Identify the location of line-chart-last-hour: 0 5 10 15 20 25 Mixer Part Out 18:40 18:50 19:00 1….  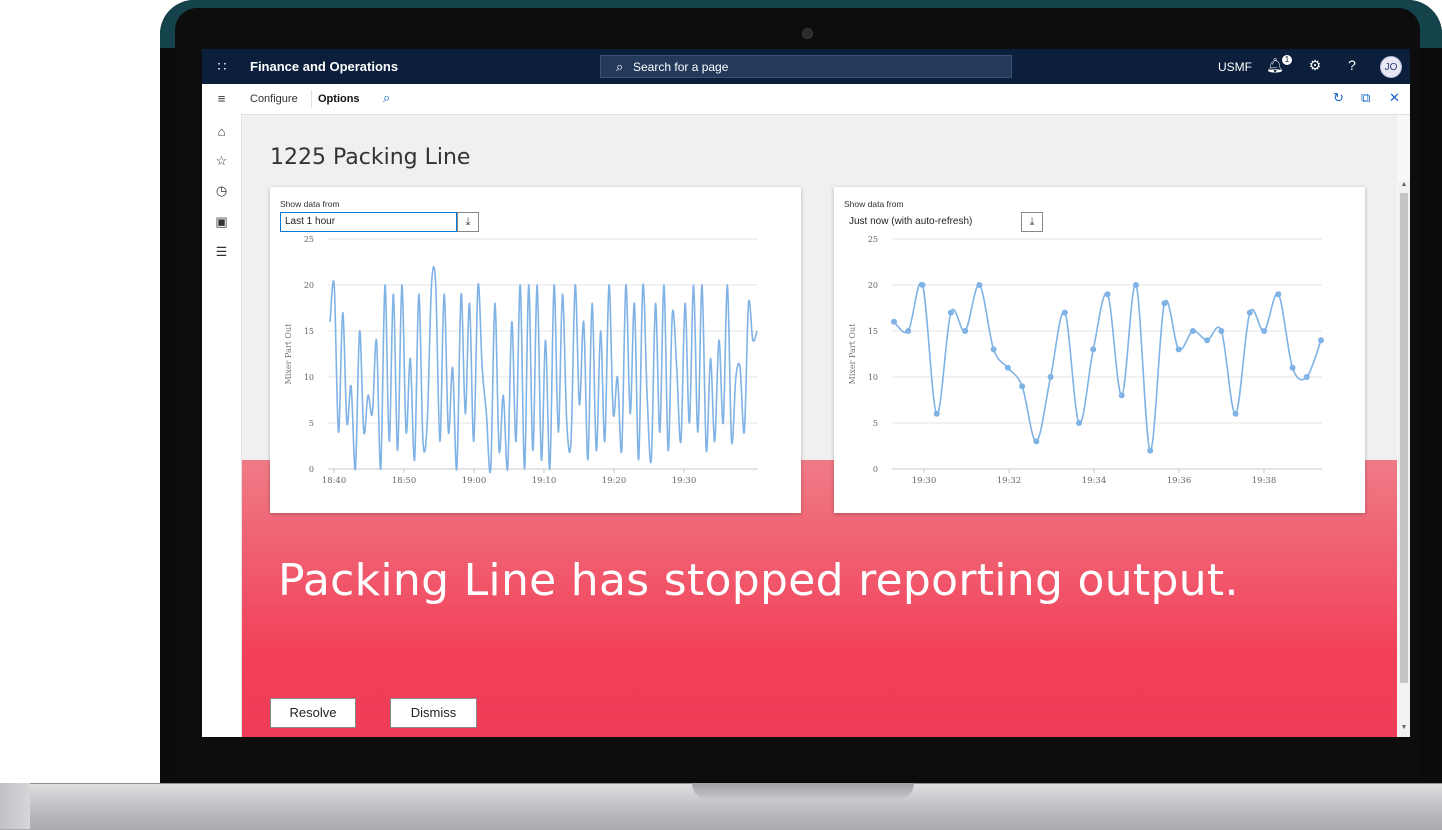
(521, 360).